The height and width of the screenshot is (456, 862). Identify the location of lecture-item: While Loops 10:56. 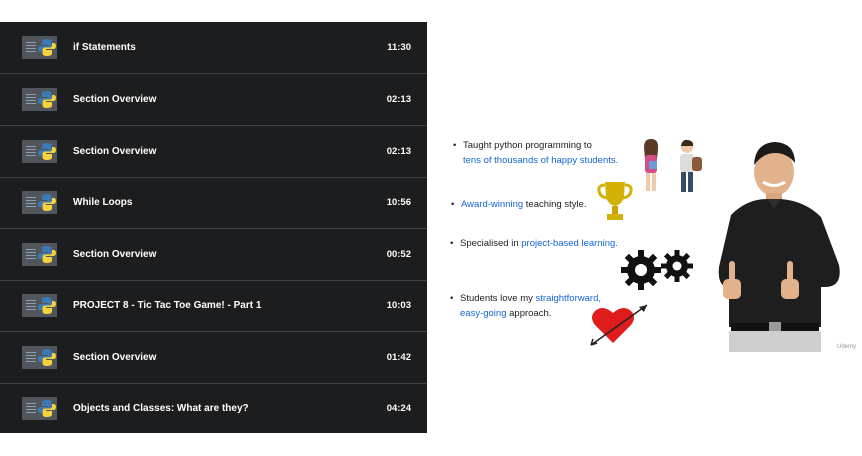
(213, 202).